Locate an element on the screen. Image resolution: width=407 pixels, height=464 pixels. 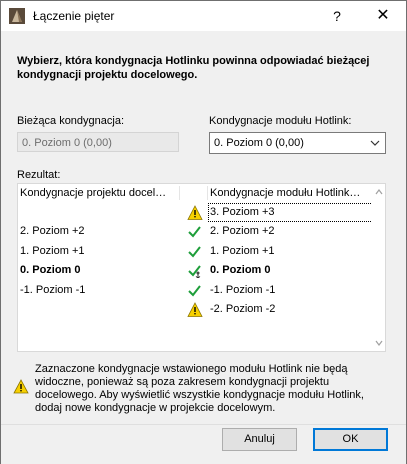
table-row: 3. Poziom +3 is located at coordinates (196, 212).